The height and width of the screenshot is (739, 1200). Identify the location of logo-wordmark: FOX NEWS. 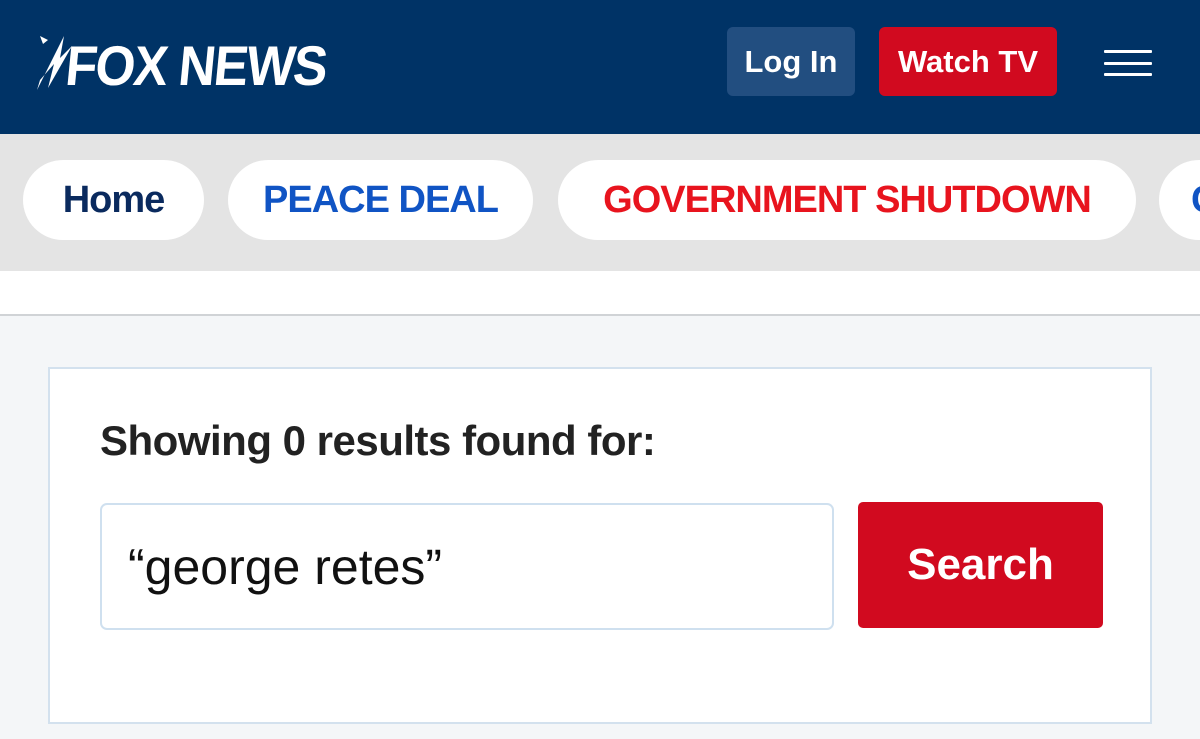
(196, 65).